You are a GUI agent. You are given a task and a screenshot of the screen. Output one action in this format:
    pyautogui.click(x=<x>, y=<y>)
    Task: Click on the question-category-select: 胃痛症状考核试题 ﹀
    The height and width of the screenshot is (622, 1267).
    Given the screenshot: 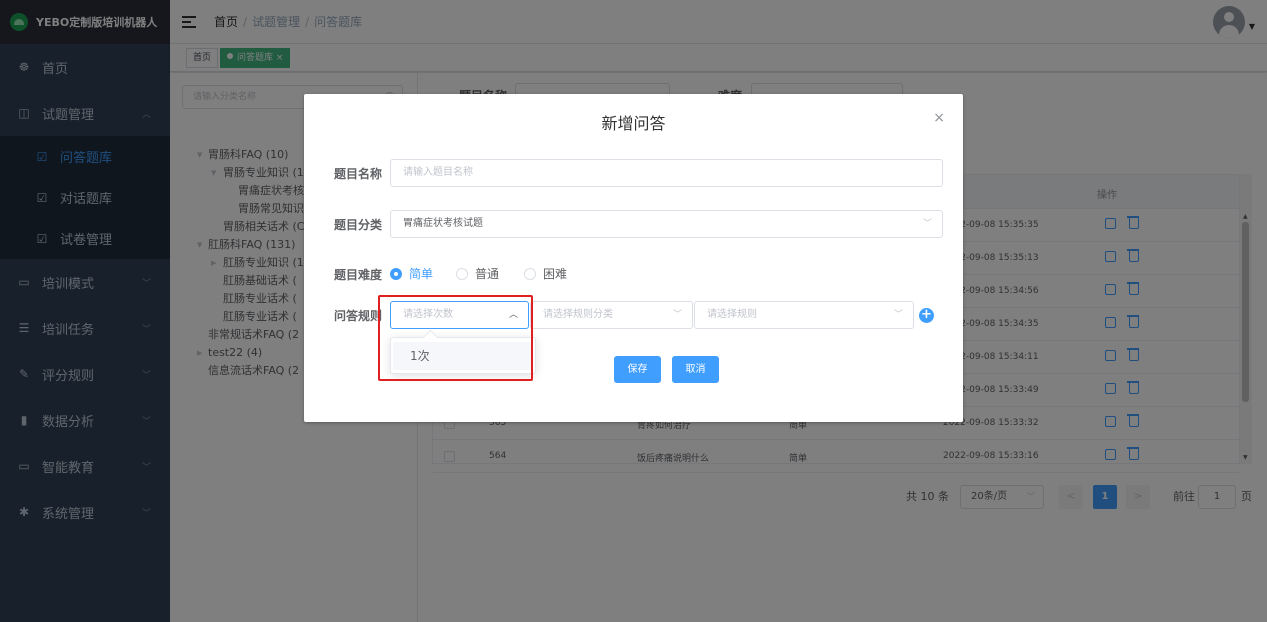 What is the action you would take?
    pyautogui.click(x=666, y=224)
    